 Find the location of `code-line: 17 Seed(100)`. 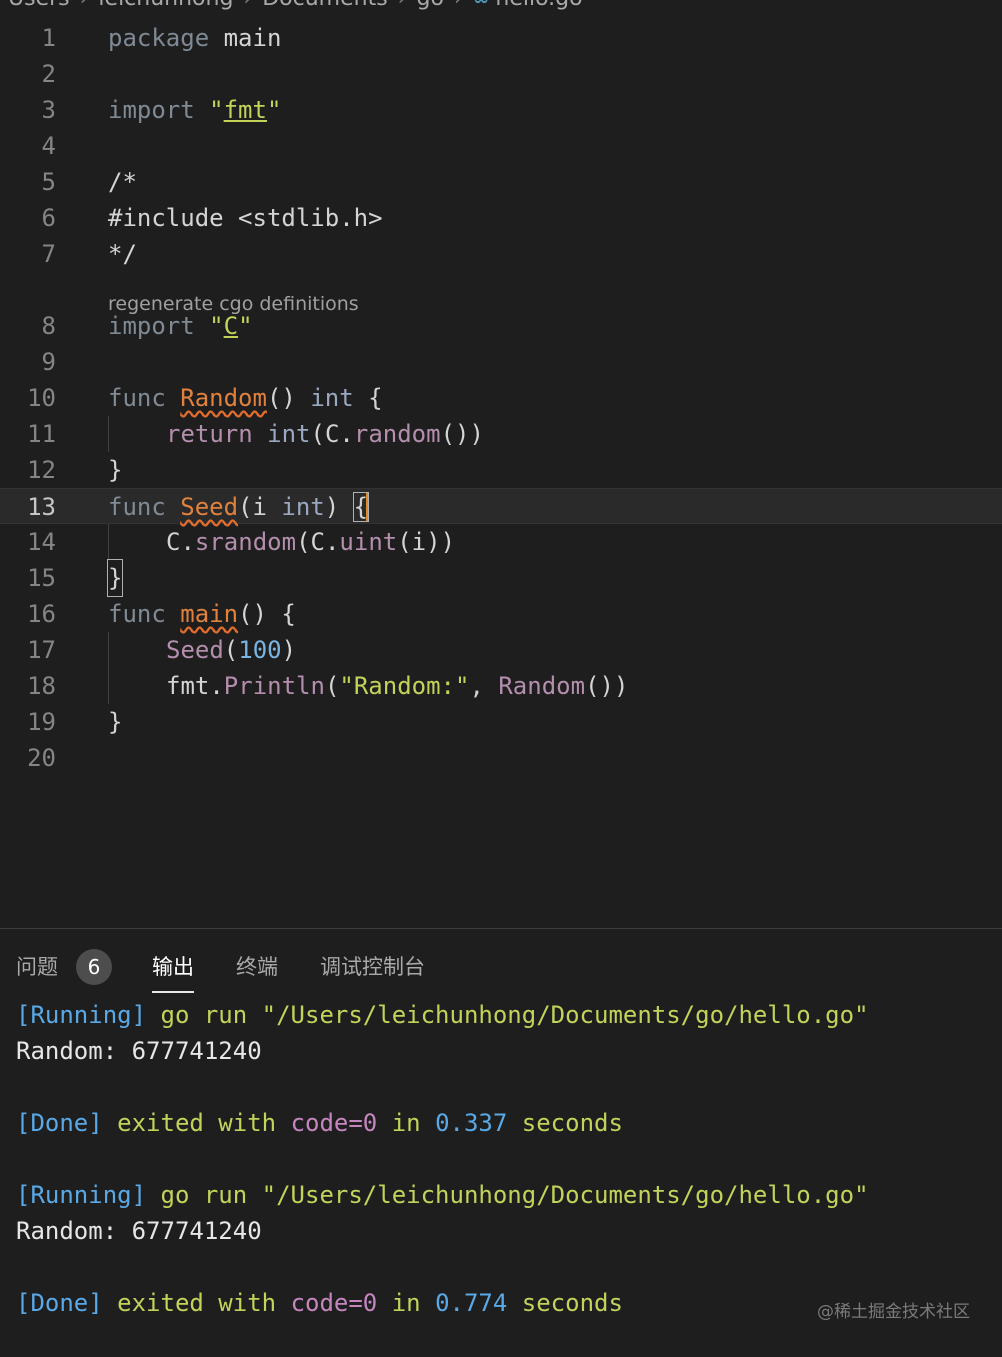

code-line: 17 Seed(100) is located at coordinates (501, 650).